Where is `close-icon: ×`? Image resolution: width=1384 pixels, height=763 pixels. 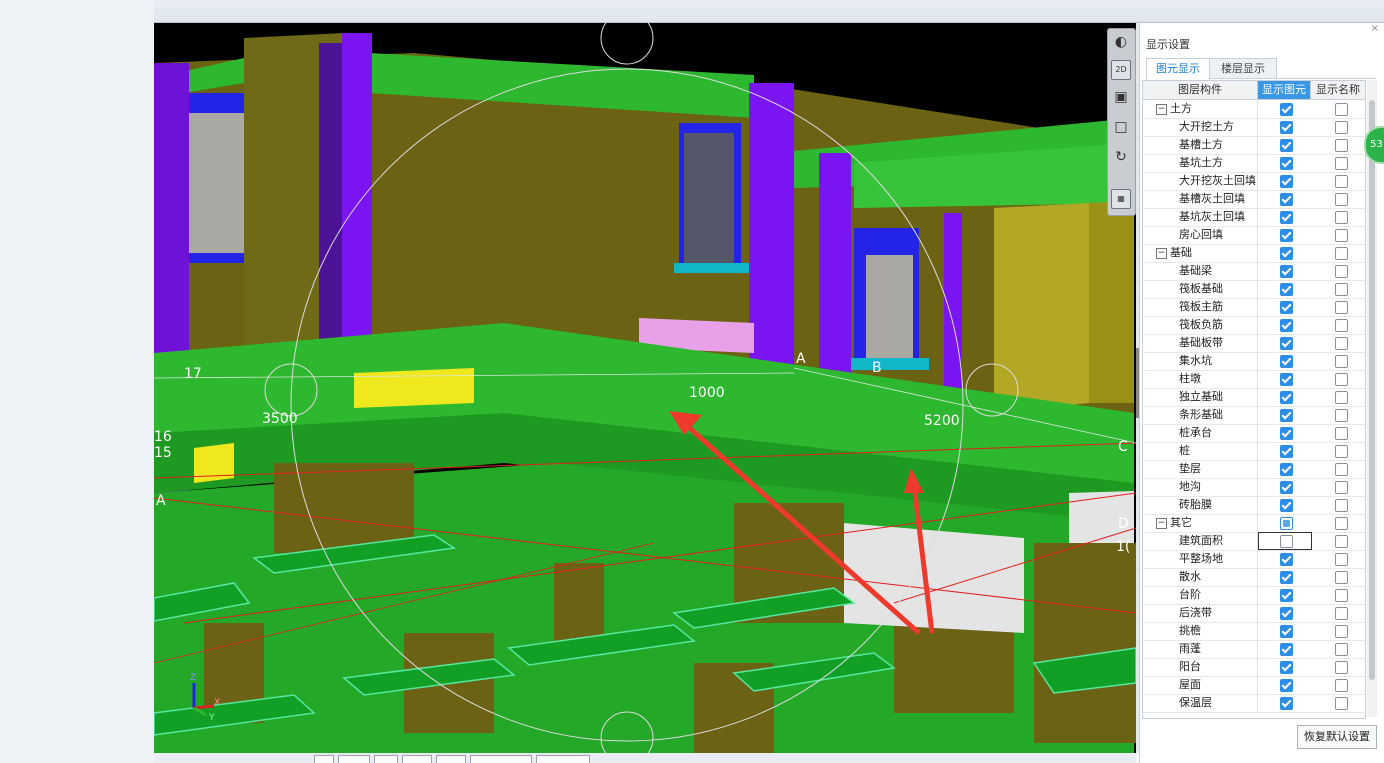
close-icon: × is located at coordinates (1375, 28).